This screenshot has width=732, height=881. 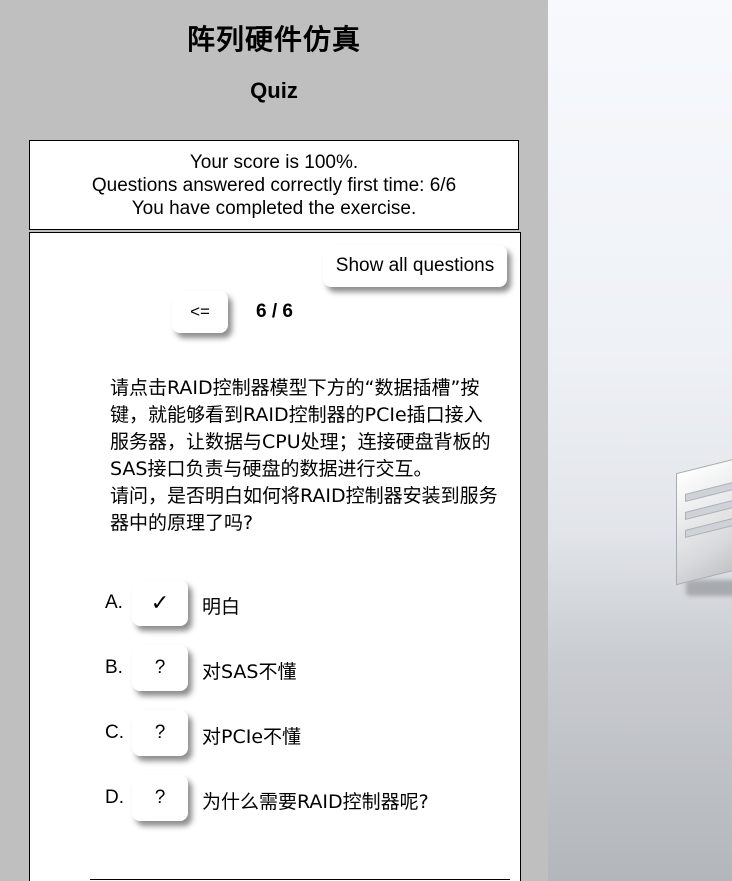 I want to click on model-shadow, so click(x=709, y=588).